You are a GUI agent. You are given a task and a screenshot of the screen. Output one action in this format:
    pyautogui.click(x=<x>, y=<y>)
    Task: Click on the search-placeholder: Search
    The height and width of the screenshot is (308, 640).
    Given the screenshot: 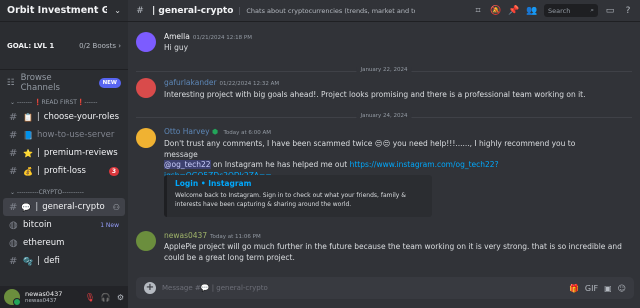 What is the action you would take?
    pyautogui.click(x=559, y=10)
    